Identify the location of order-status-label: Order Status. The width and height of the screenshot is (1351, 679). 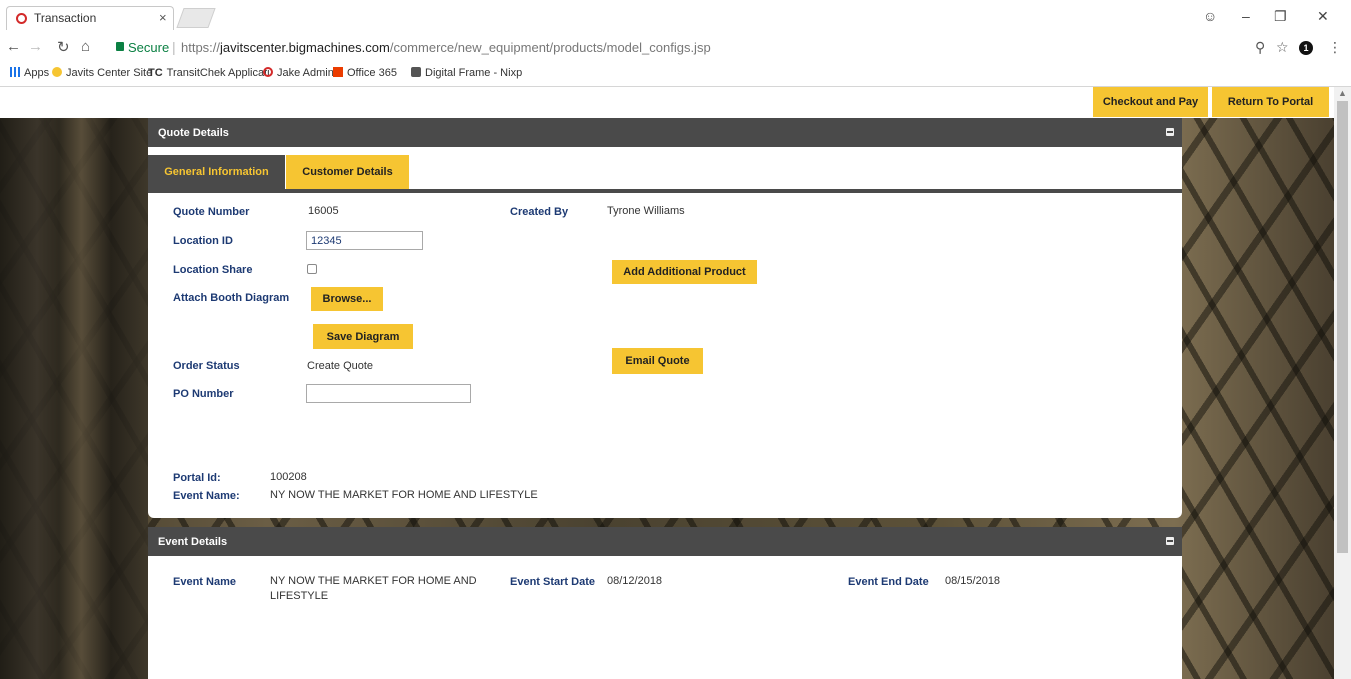
(206, 366).